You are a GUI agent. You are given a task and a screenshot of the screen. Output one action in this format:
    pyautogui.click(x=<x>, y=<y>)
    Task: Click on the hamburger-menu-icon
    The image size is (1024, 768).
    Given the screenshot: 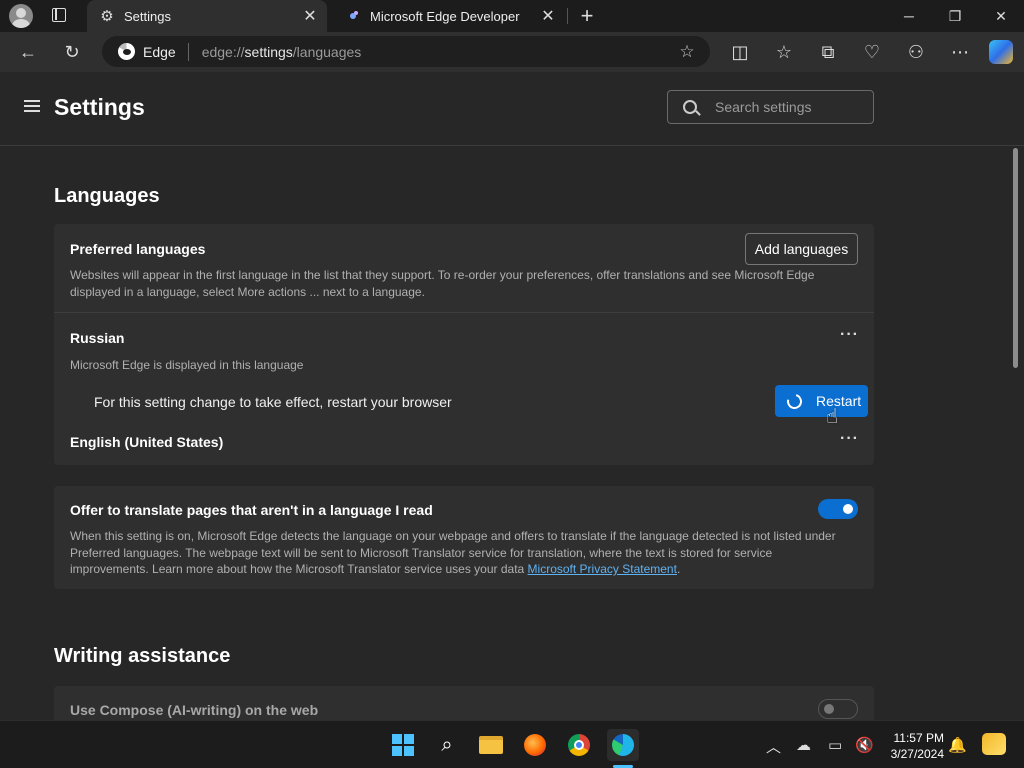 What is the action you would take?
    pyautogui.click(x=32, y=106)
    